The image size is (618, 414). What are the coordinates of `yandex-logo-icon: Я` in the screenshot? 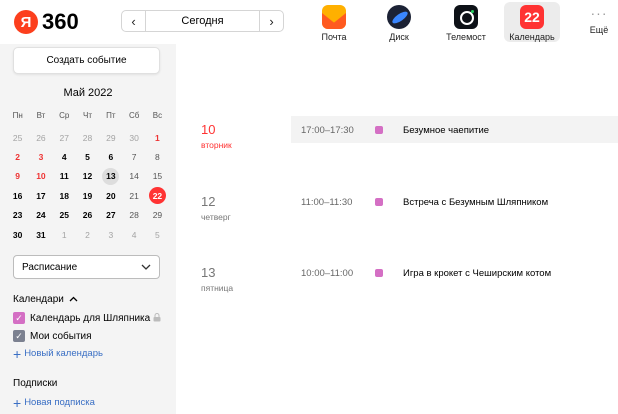 It's located at (26, 22).